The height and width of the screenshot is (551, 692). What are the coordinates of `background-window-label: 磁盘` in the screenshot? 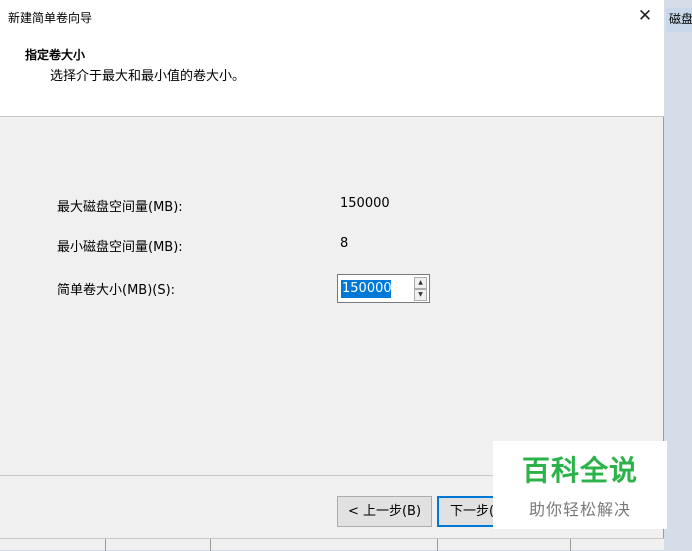 It's located at (679, 20).